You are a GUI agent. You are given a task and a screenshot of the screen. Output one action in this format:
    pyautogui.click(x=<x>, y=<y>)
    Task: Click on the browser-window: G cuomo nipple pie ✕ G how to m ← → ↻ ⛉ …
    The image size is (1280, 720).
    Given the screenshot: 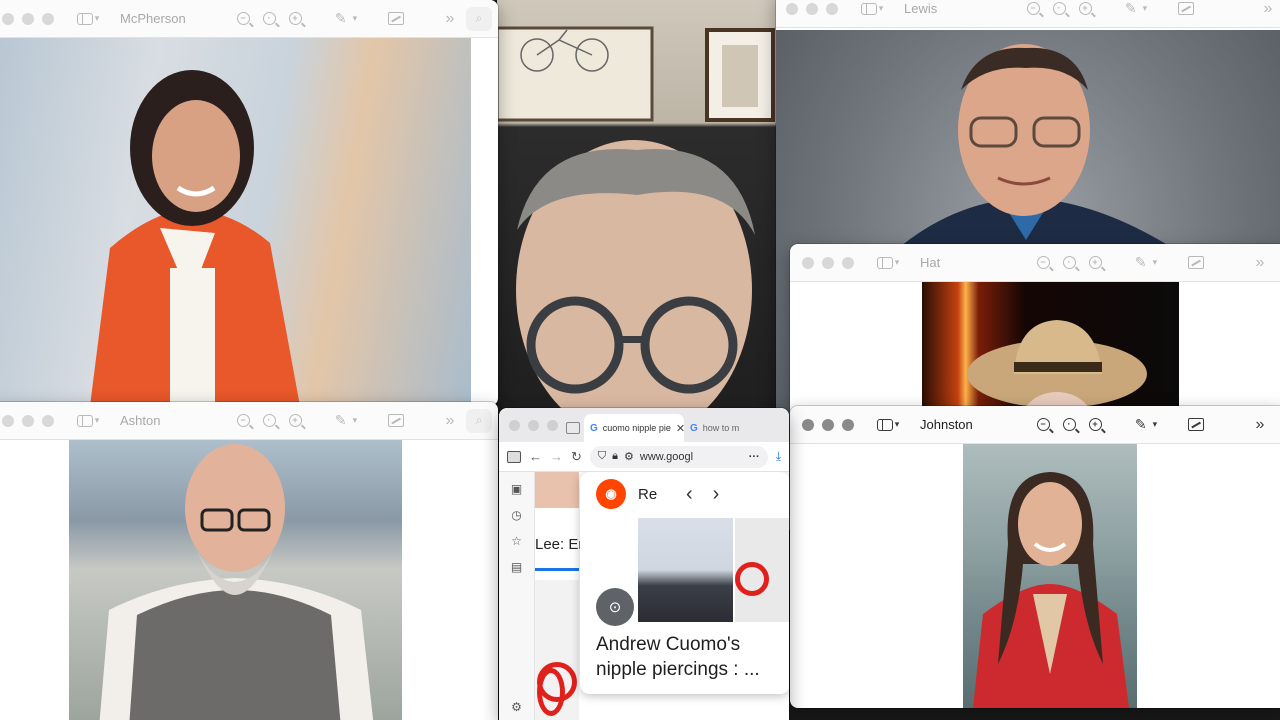 What is the action you would take?
    pyautogui.click(x=644, y=564)
    